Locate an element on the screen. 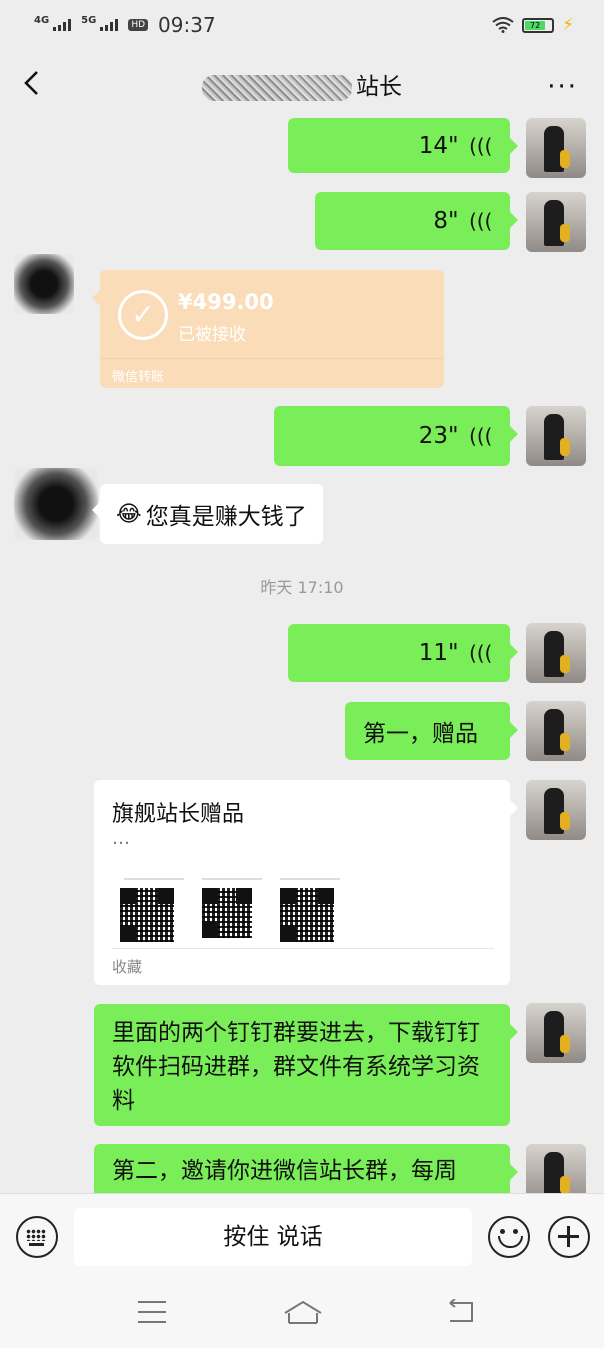 The image size is (604, 1348). system-navigation-bar is located at coordinates (302, 1313).